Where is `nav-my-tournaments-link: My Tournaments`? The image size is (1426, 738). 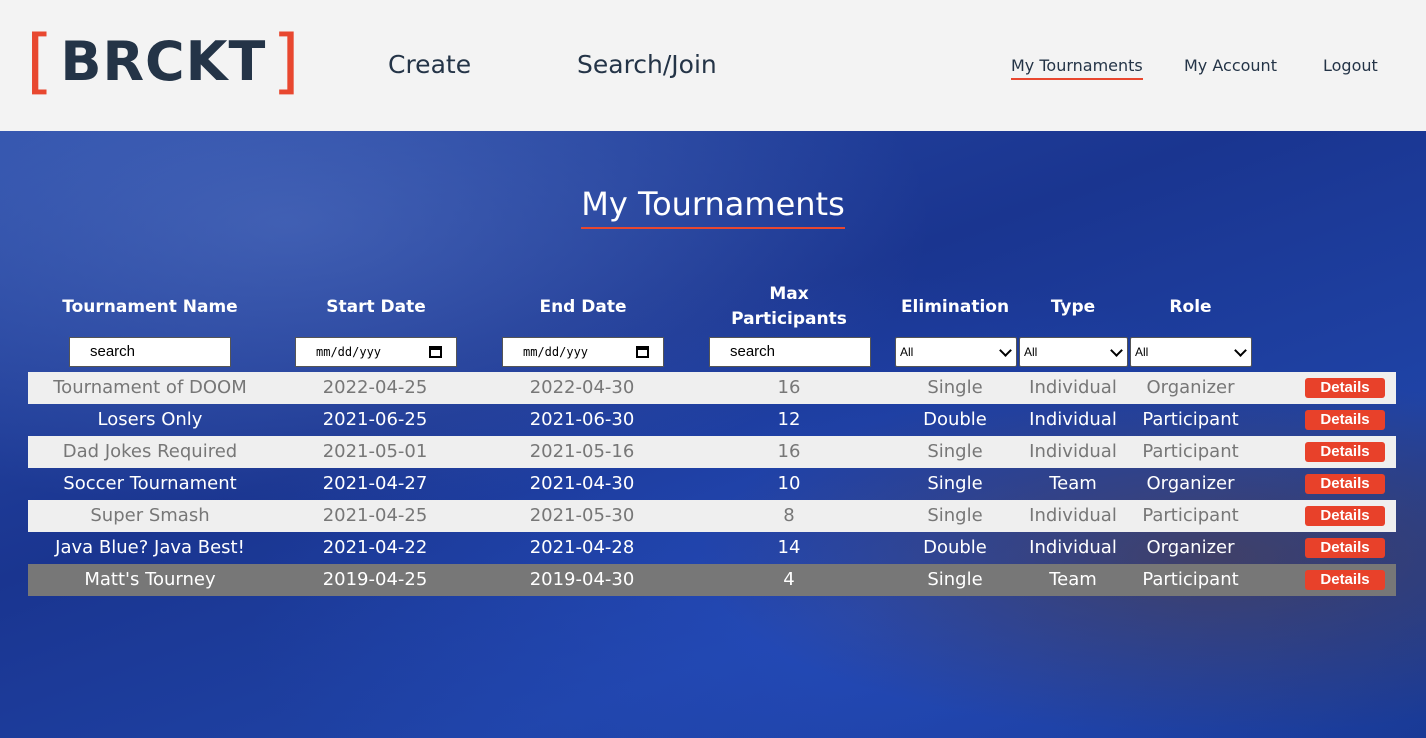 nav-my-tournaments-link: My Tournaments is located at coordinates (1077, 68).